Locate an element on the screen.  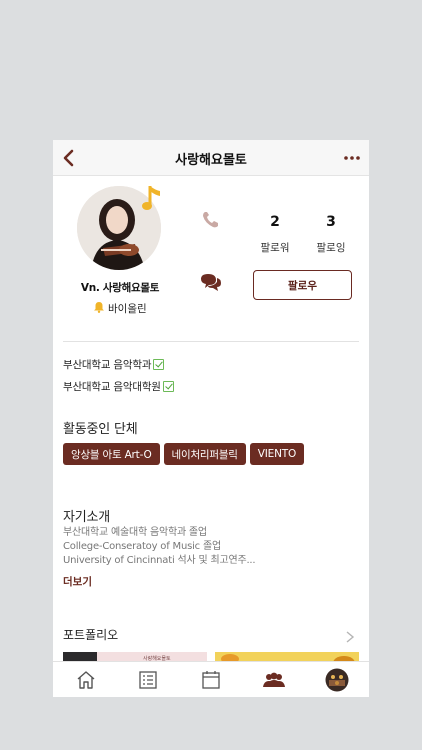
instrument-tag: 바이올린 is located at coordinates (120, 308).